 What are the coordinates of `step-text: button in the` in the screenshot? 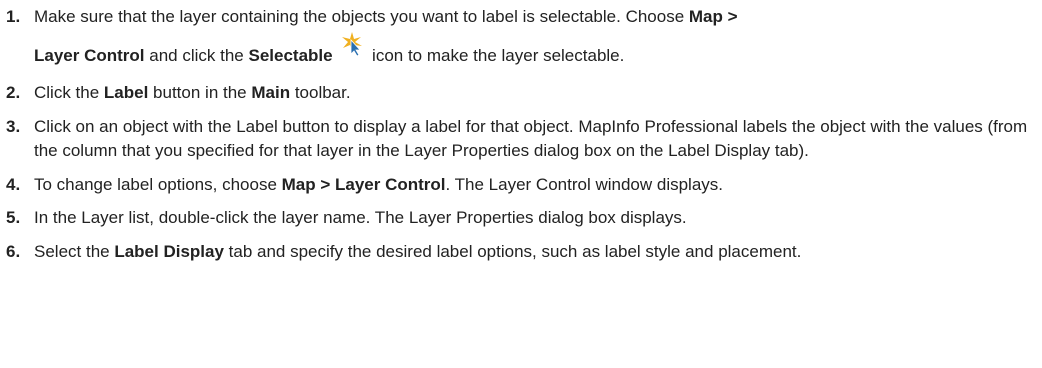 It's located at (200, 92).